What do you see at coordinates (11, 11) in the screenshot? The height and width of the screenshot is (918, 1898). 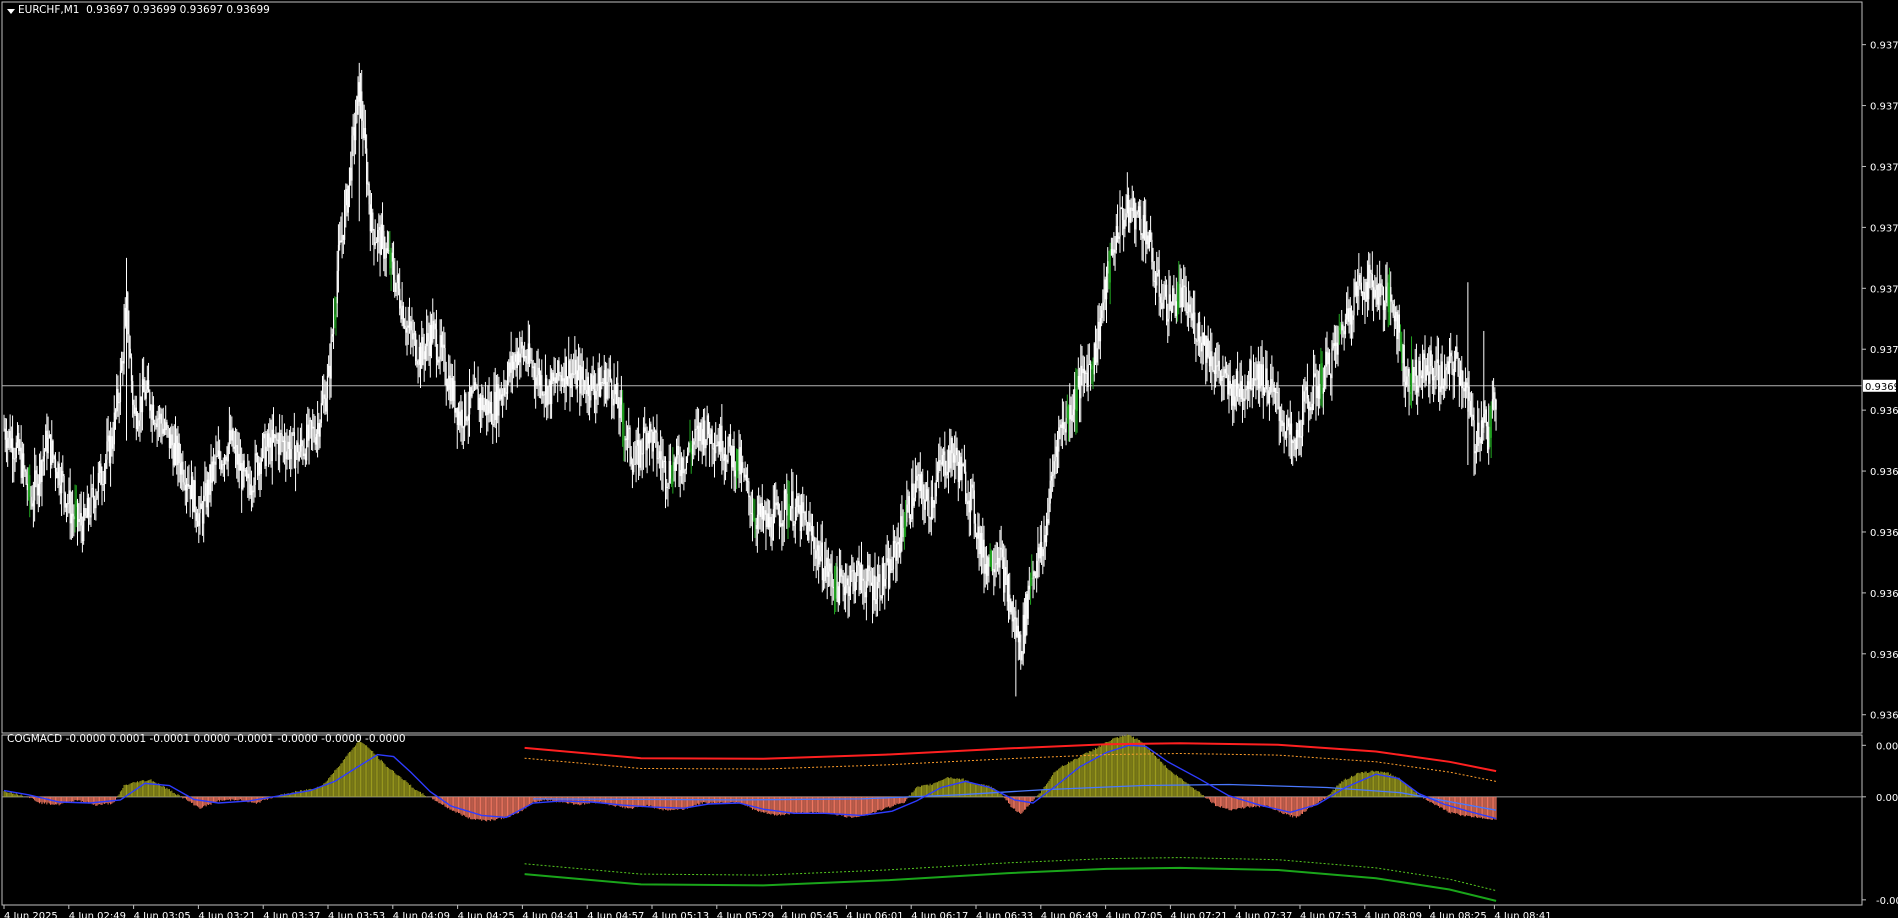 I see `chart-menu-icon` at bounding box center [11, 11].